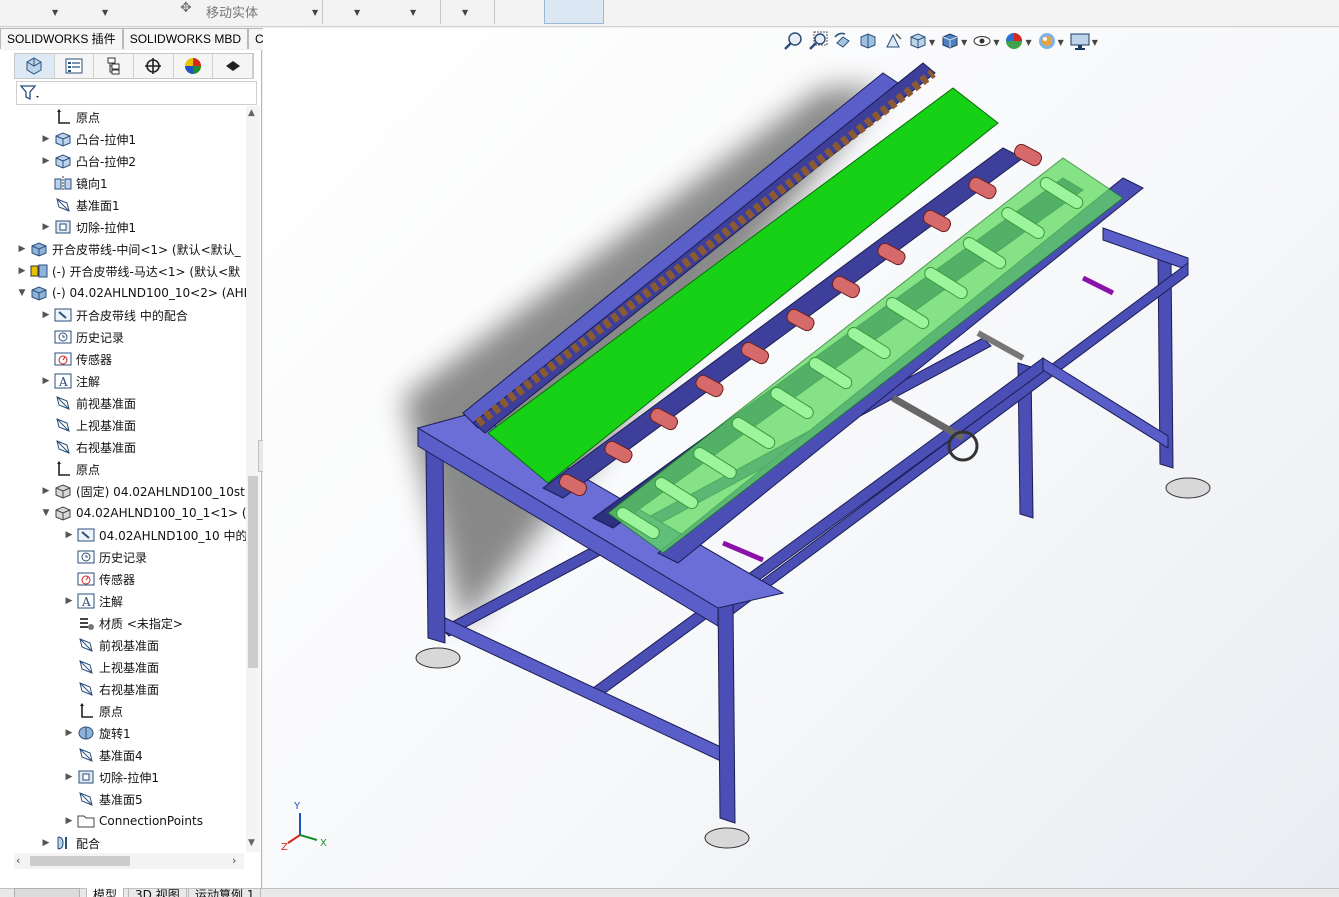 Image resolution: width=1339 pixels, height=897 pixels. I want to click on tree-filter, so click(136, 93).